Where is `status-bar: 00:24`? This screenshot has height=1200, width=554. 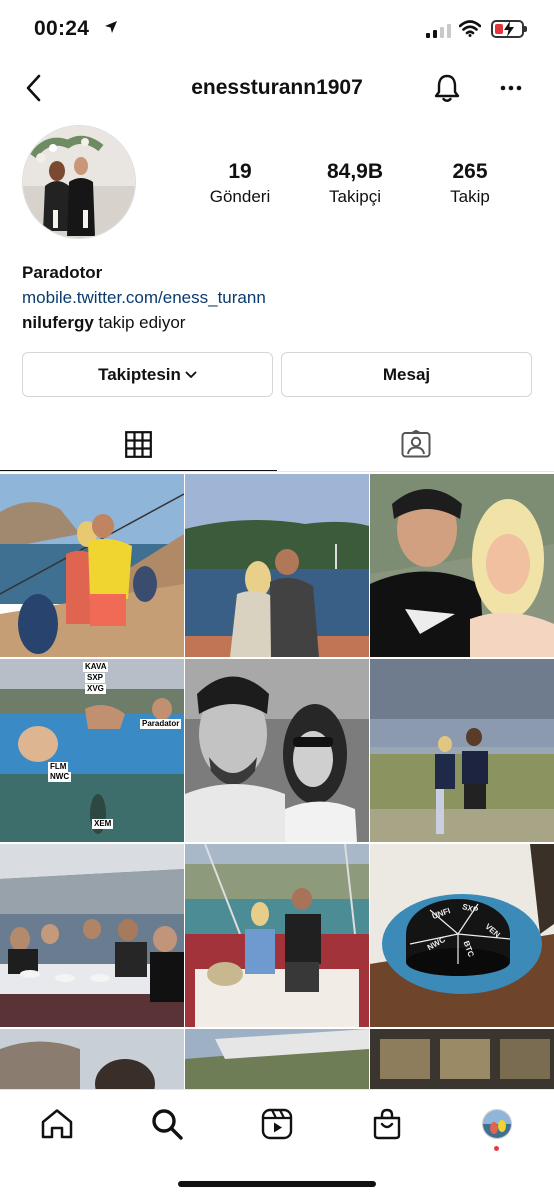
status-bar: 00:24 is located at coordinates (277, 30).